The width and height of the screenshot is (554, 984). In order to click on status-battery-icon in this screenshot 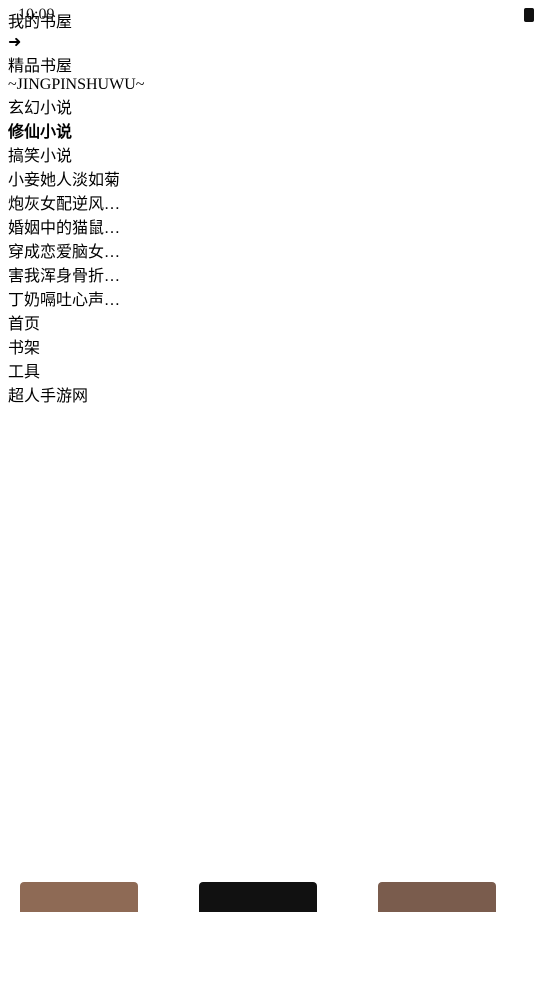, I will do `click(529, 15)`.